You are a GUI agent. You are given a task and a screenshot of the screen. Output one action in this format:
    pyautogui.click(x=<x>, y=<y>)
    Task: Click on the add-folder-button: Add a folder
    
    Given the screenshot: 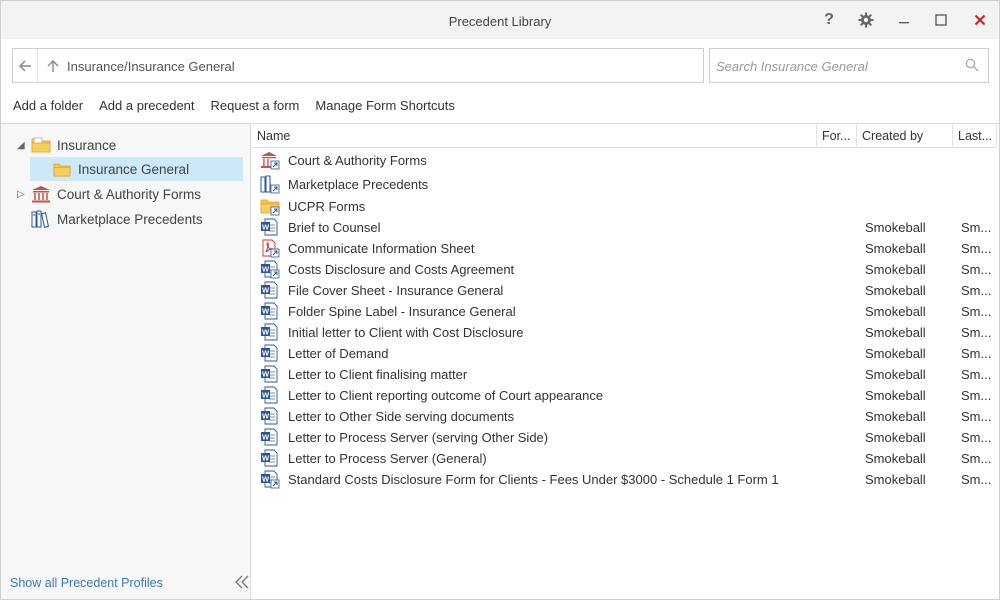 What is the action you would take?
    pyautogui.click(x=48, y=107)
    